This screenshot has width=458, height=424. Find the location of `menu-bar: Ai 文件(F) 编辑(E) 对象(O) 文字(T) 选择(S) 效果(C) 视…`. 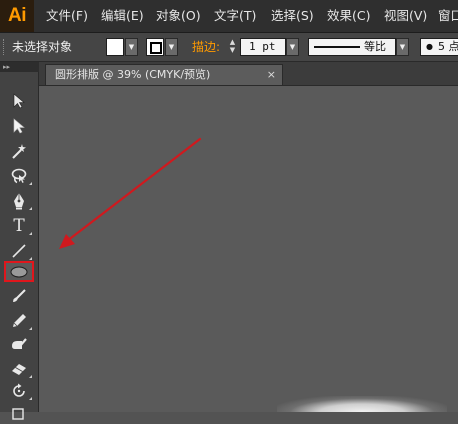

menu-bar: Ai 文件(F) 编辑(E) 对象(O) 文字(T) 选择(S) 效果(C) 视… is located at coordinates (229, 16).